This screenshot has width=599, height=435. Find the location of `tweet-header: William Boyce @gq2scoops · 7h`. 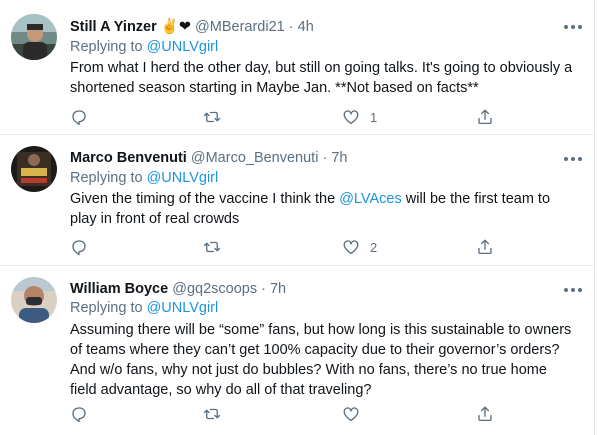

tweet-header: William Boyce @gq2scoops · 7h is located at coordinates (178, 289).